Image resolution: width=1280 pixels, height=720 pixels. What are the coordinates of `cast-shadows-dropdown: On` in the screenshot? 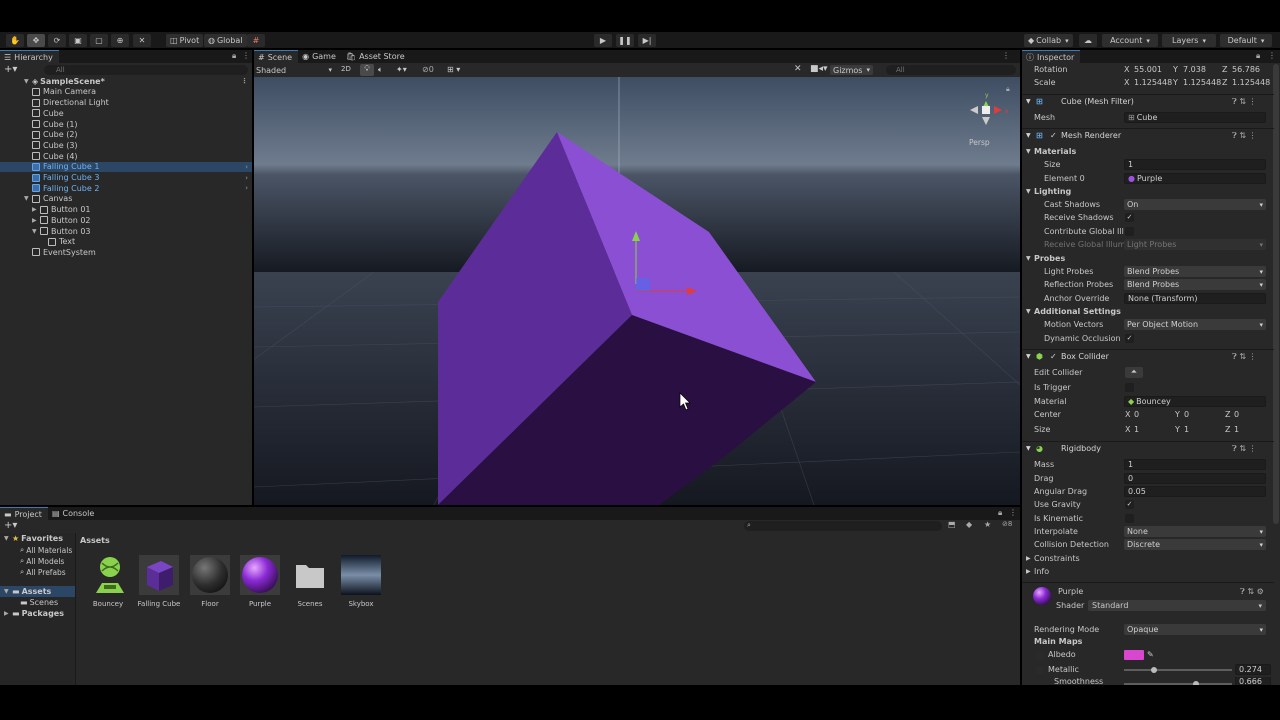 It's located at (1195, 204).